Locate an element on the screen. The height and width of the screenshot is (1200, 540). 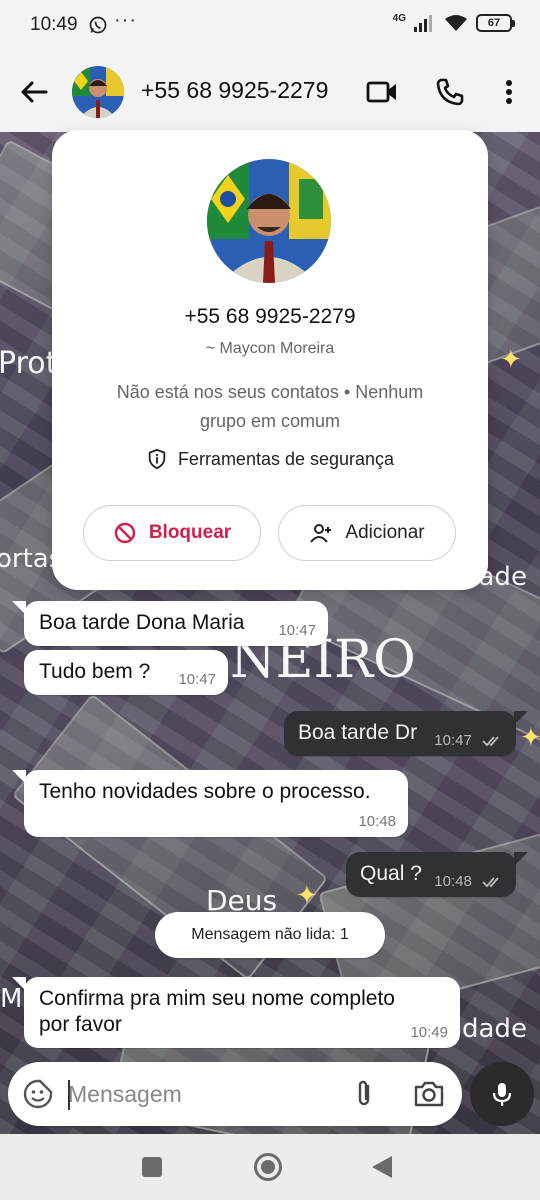
contact-avatar is located at coordinates (98, 92).